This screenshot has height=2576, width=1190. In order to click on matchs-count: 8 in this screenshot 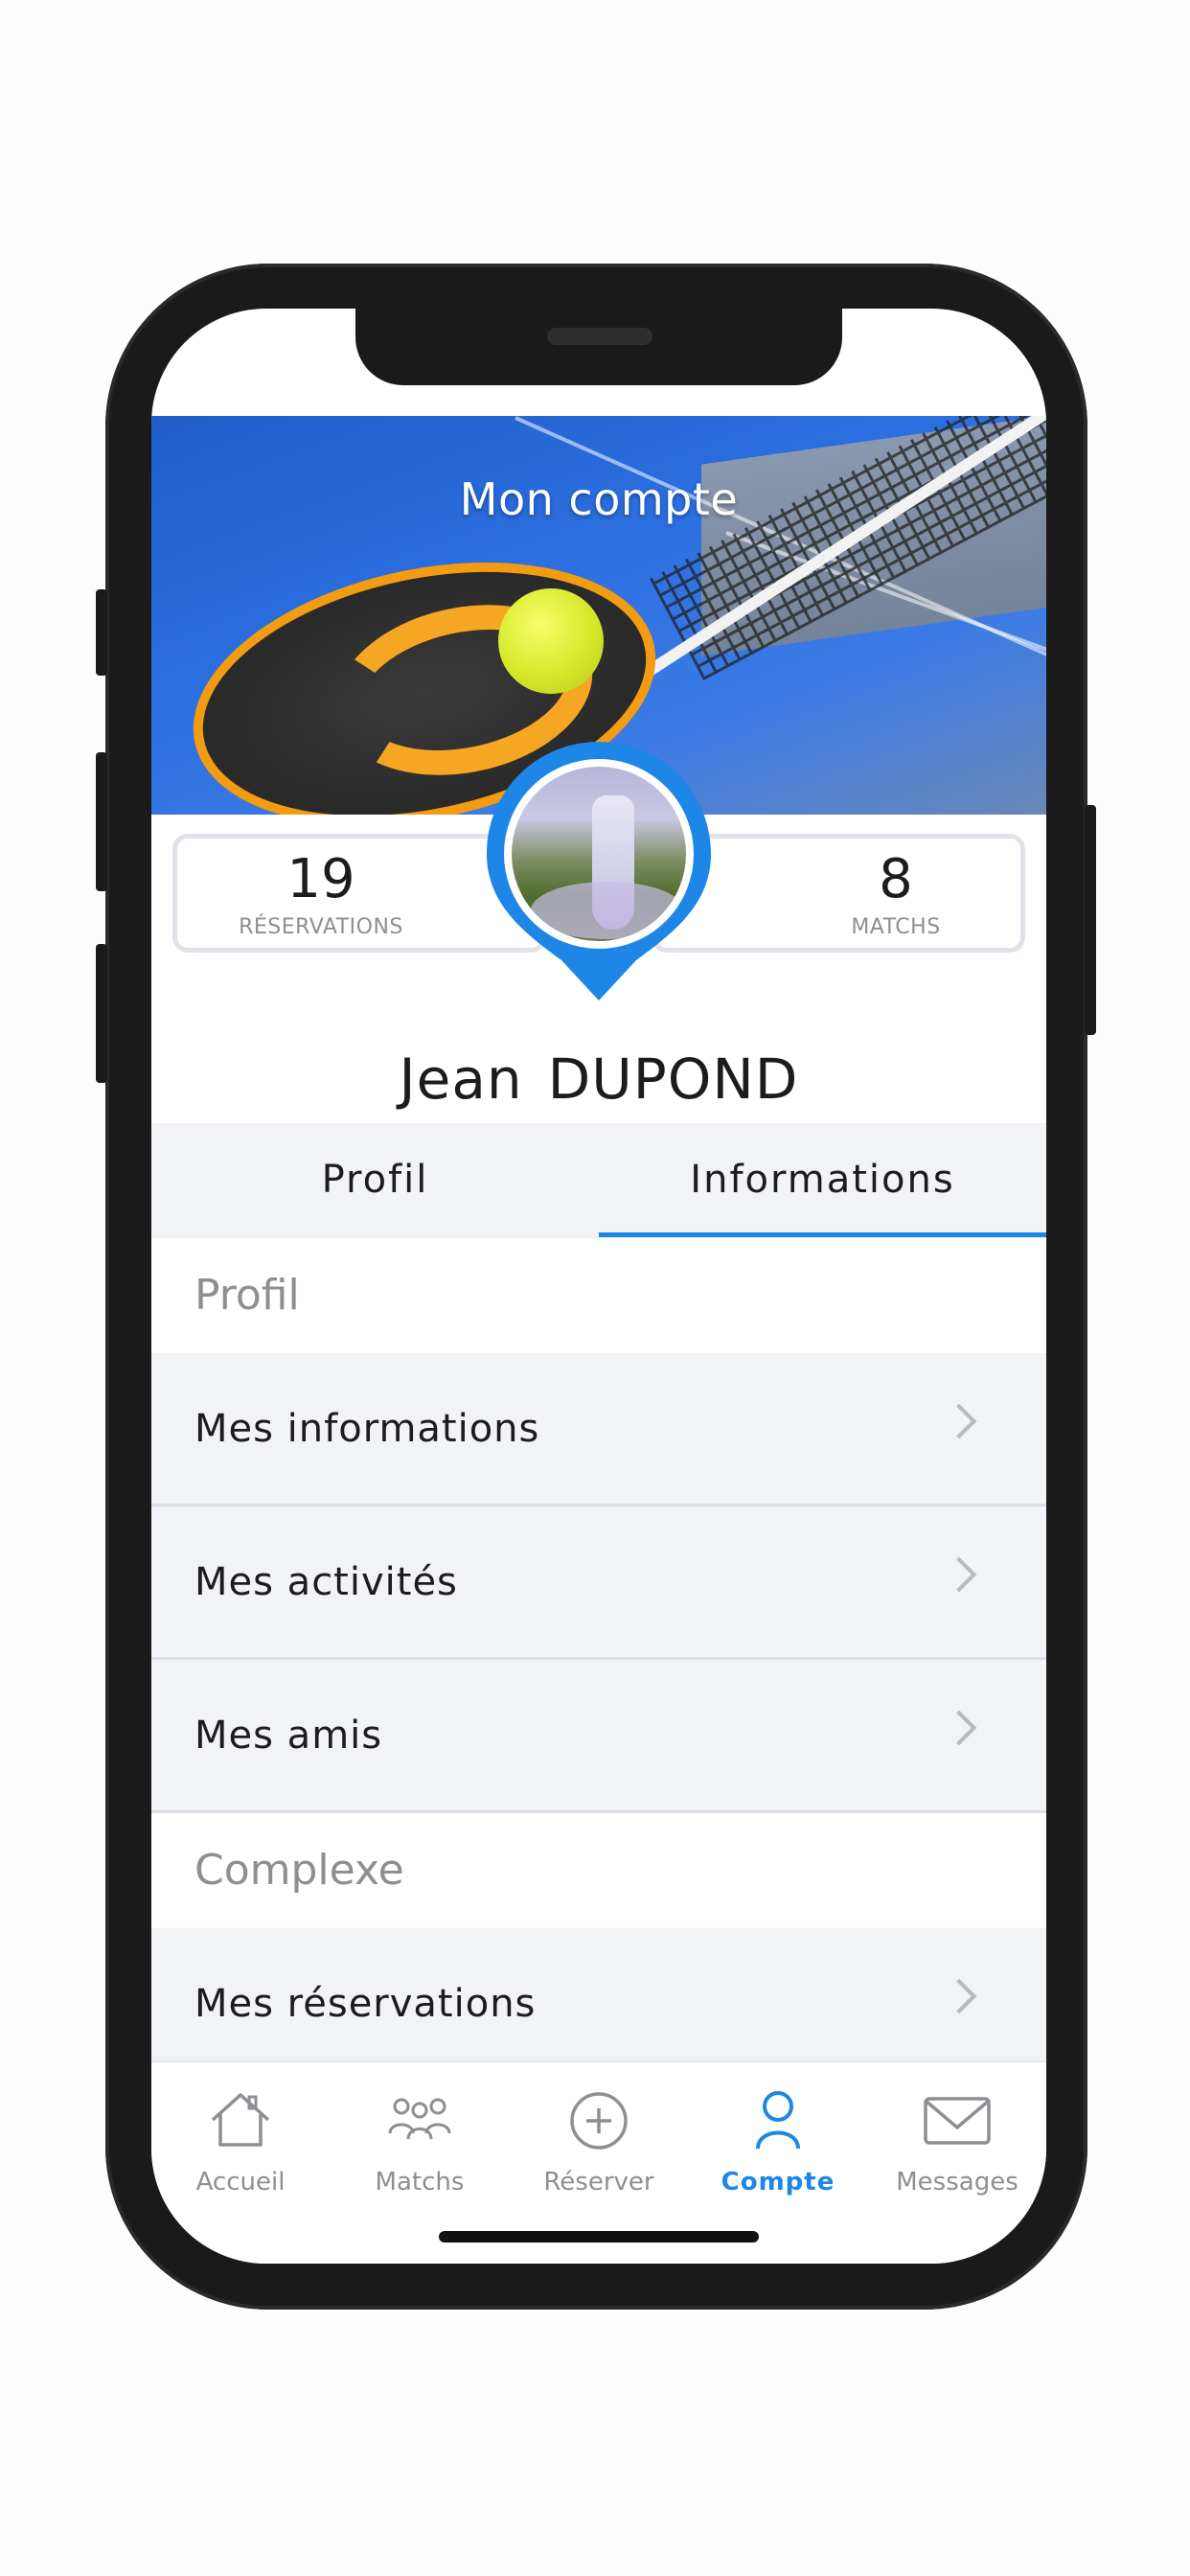, I will do `click(896, 879)`.